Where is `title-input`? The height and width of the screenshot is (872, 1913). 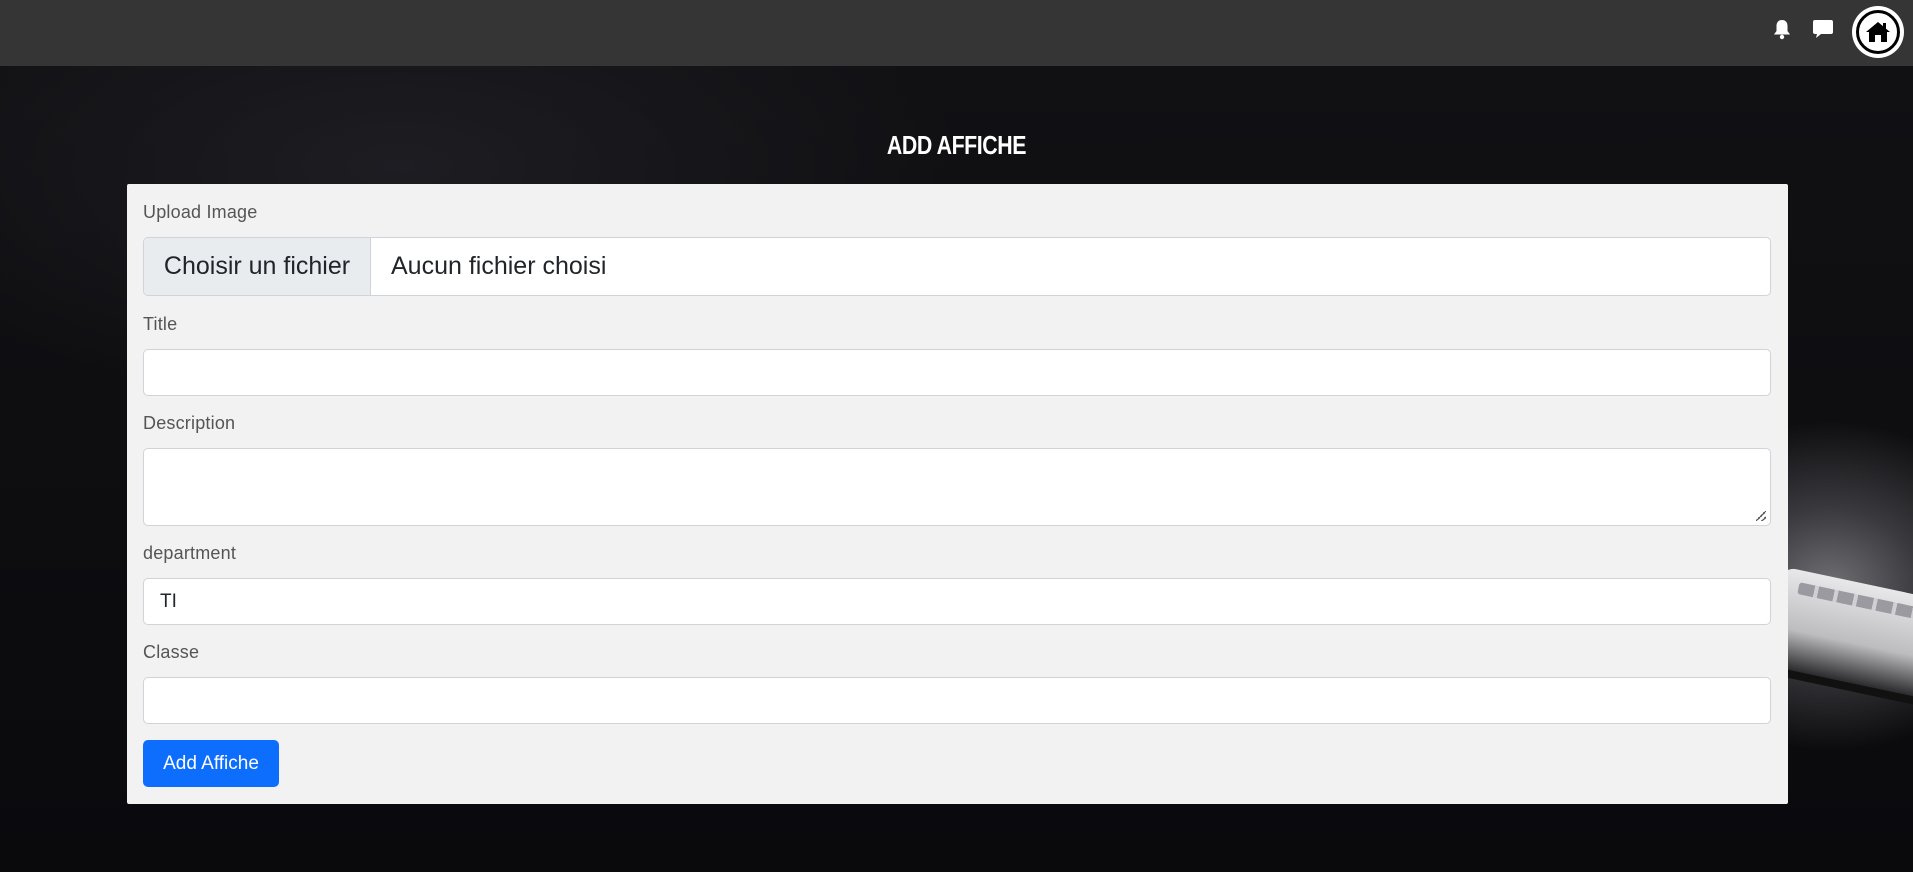 title-input is located at coordinates (957, 372).